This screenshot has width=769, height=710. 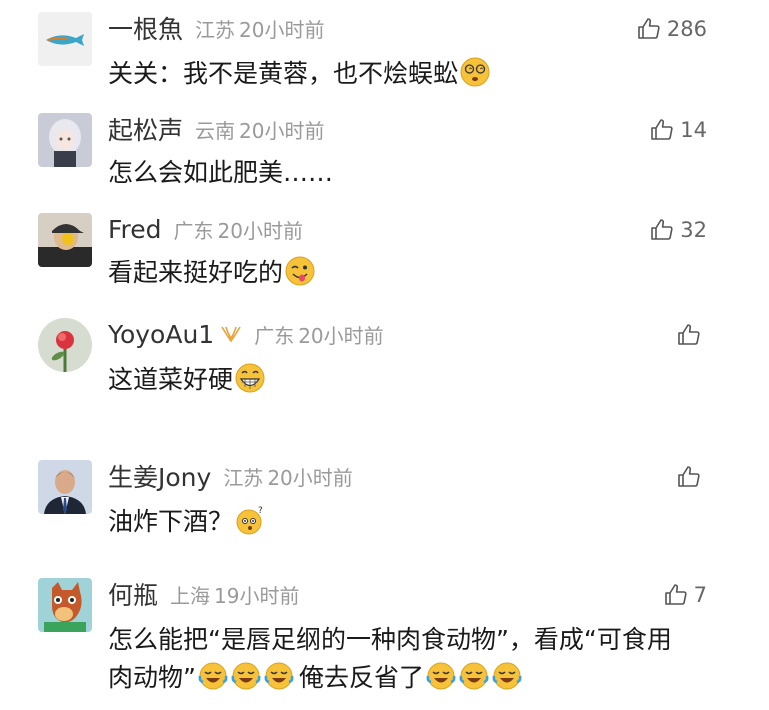 I want to click on timestamp: 19小时前, so click(x=257, y=595).